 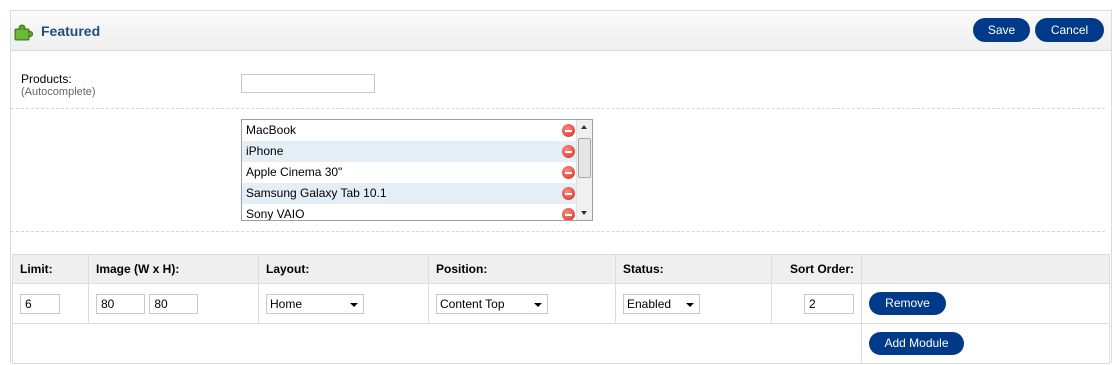 What do you see at coordinates (1001, 30) in the screenshot?
I see `save-button: Save` at bounding box center [1001, 30].